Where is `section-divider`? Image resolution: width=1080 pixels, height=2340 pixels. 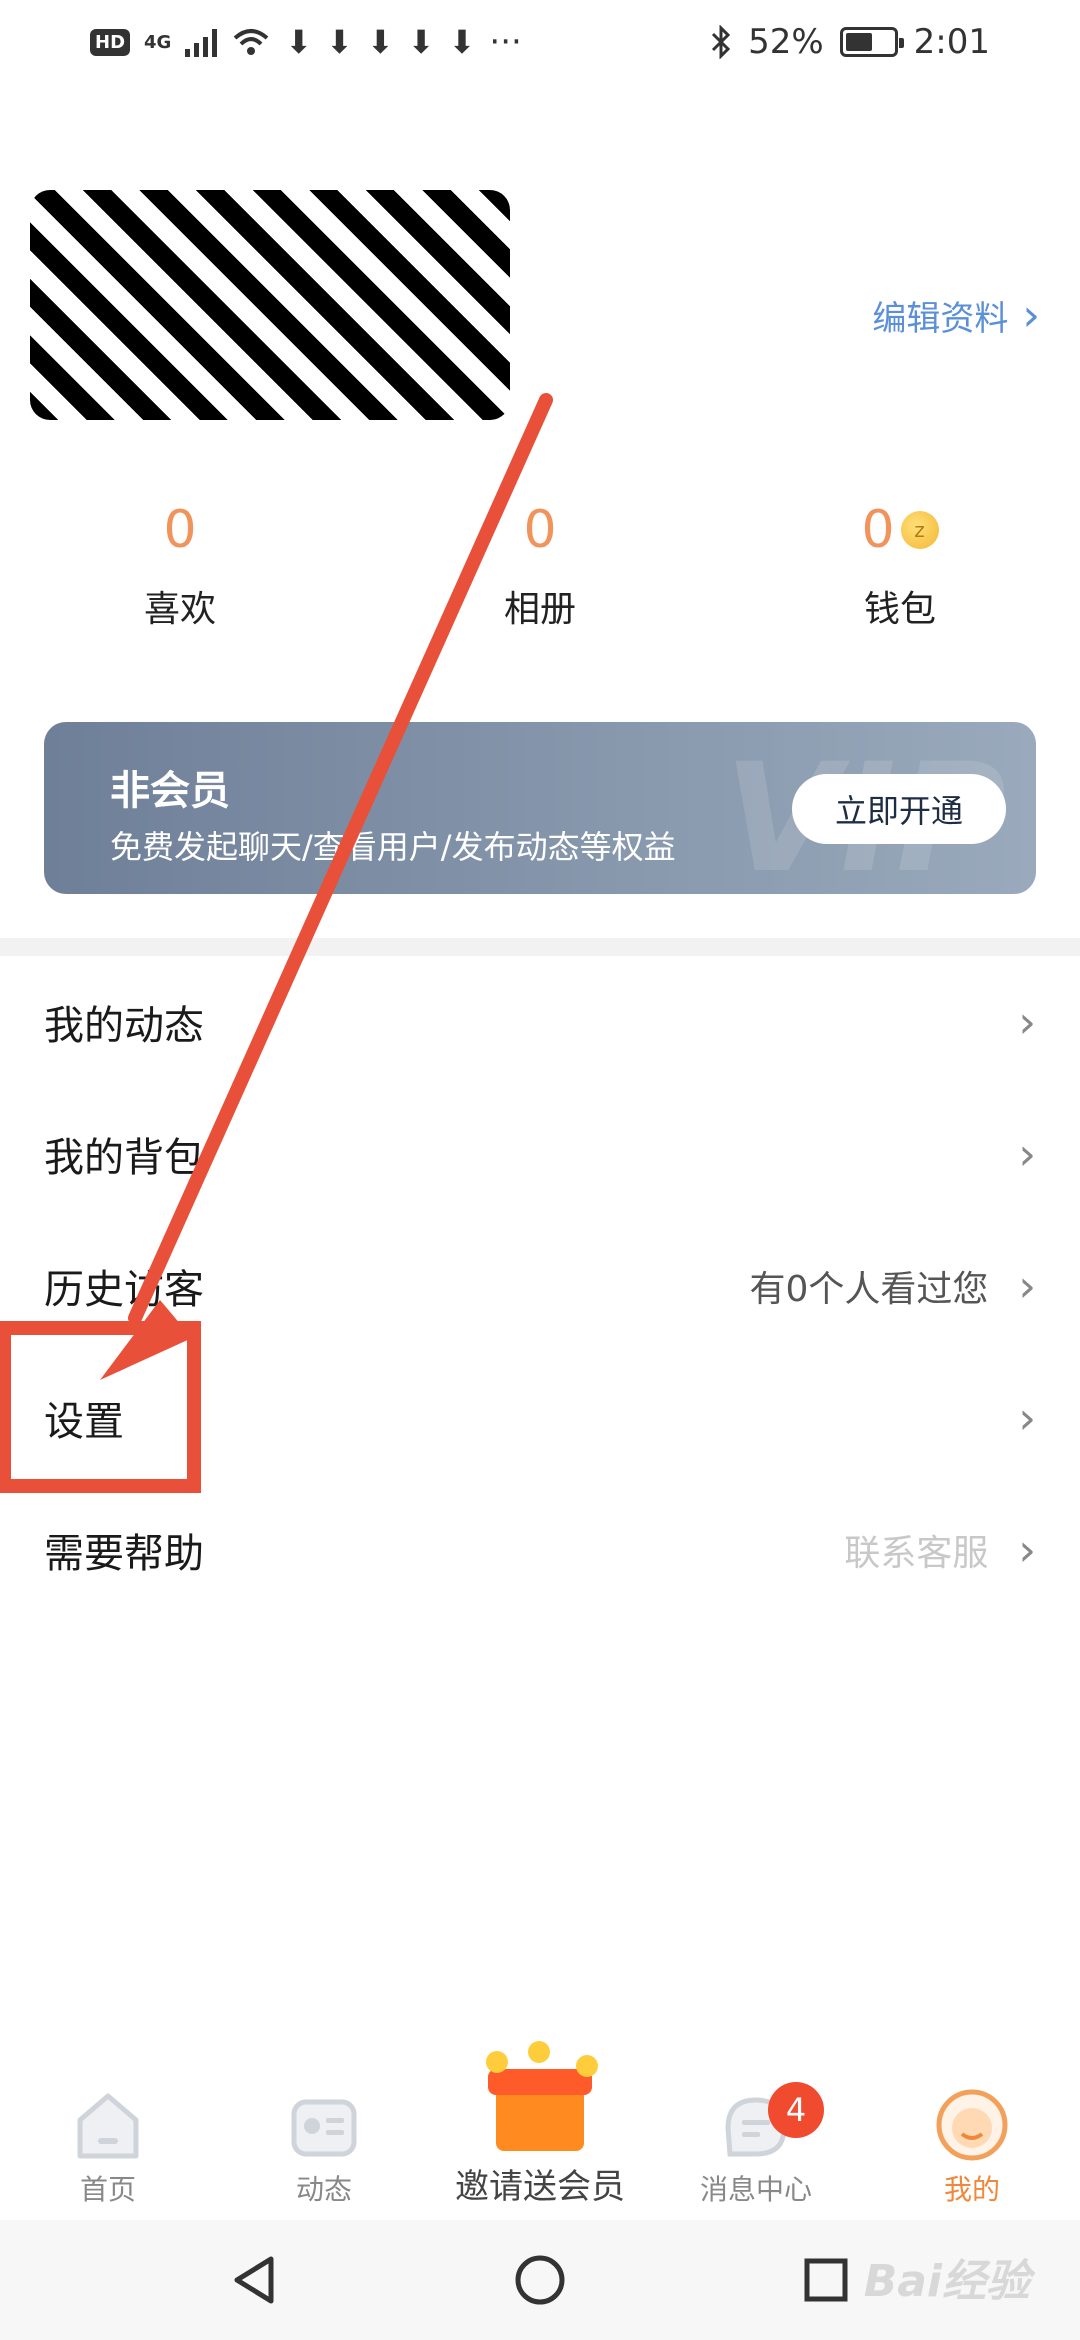
section-divider is located at coordinates (540, 947).